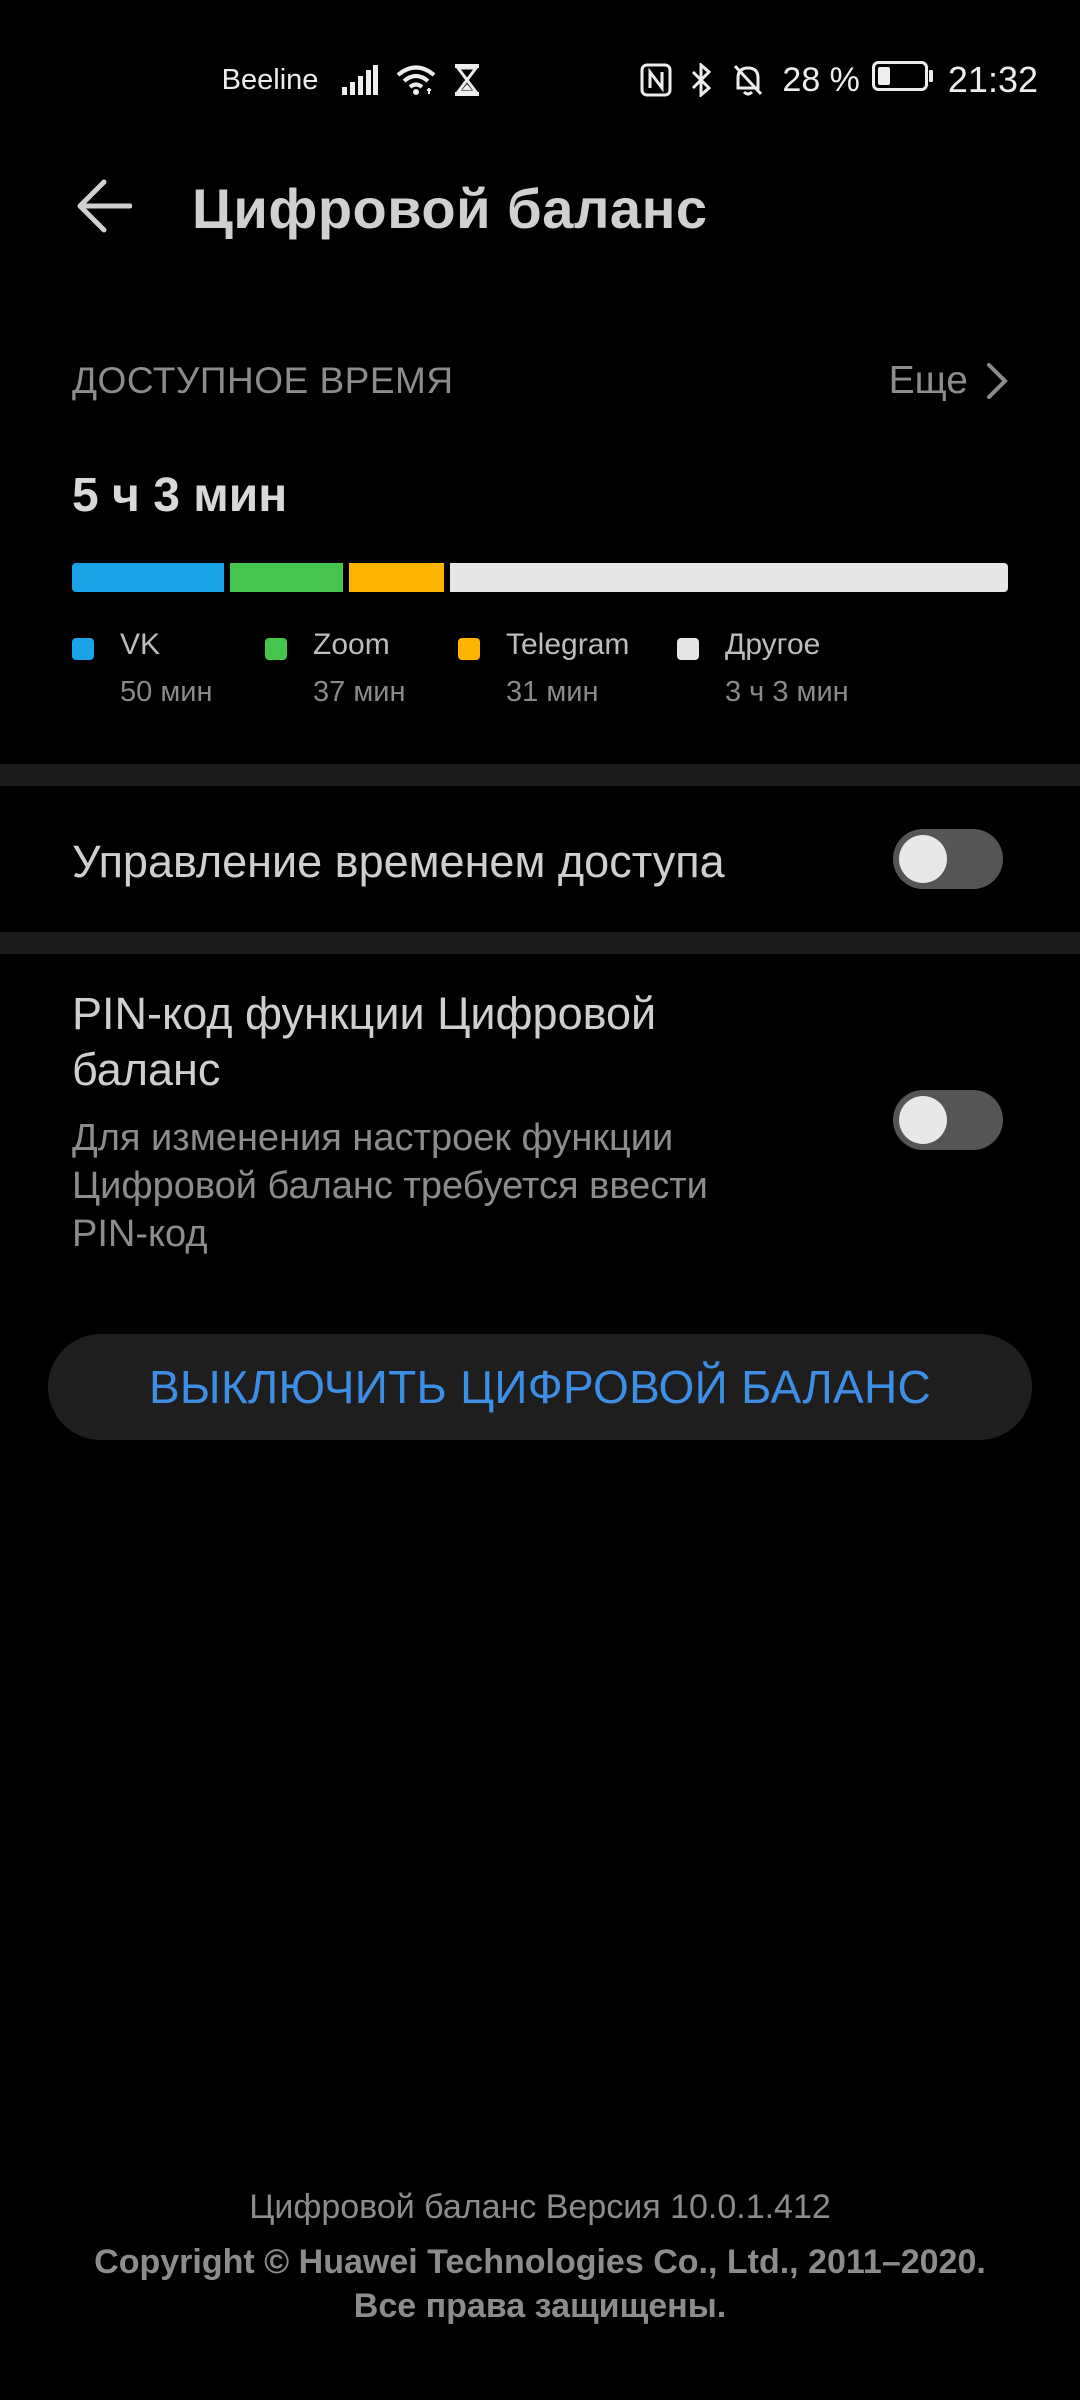  I want to click on chevron-right-icon, so click(997, 381).